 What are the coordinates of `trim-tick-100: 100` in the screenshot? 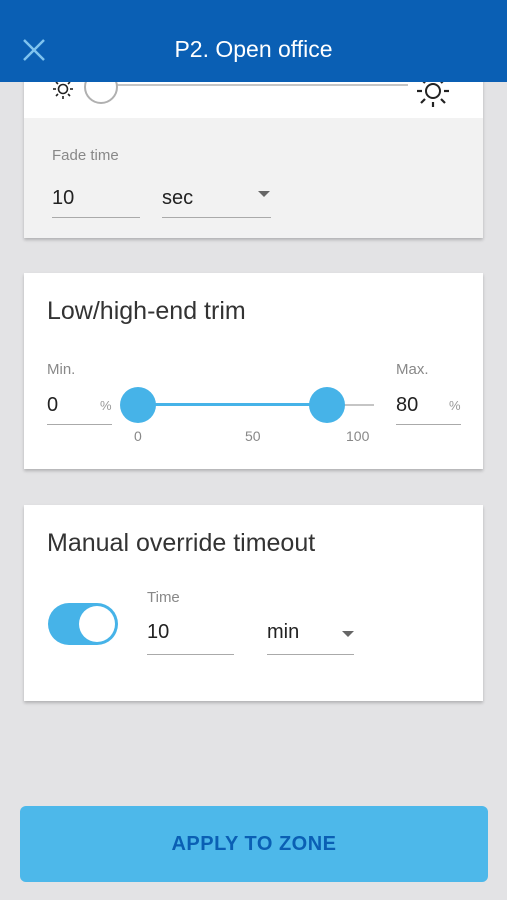 It's located at (358, 436).